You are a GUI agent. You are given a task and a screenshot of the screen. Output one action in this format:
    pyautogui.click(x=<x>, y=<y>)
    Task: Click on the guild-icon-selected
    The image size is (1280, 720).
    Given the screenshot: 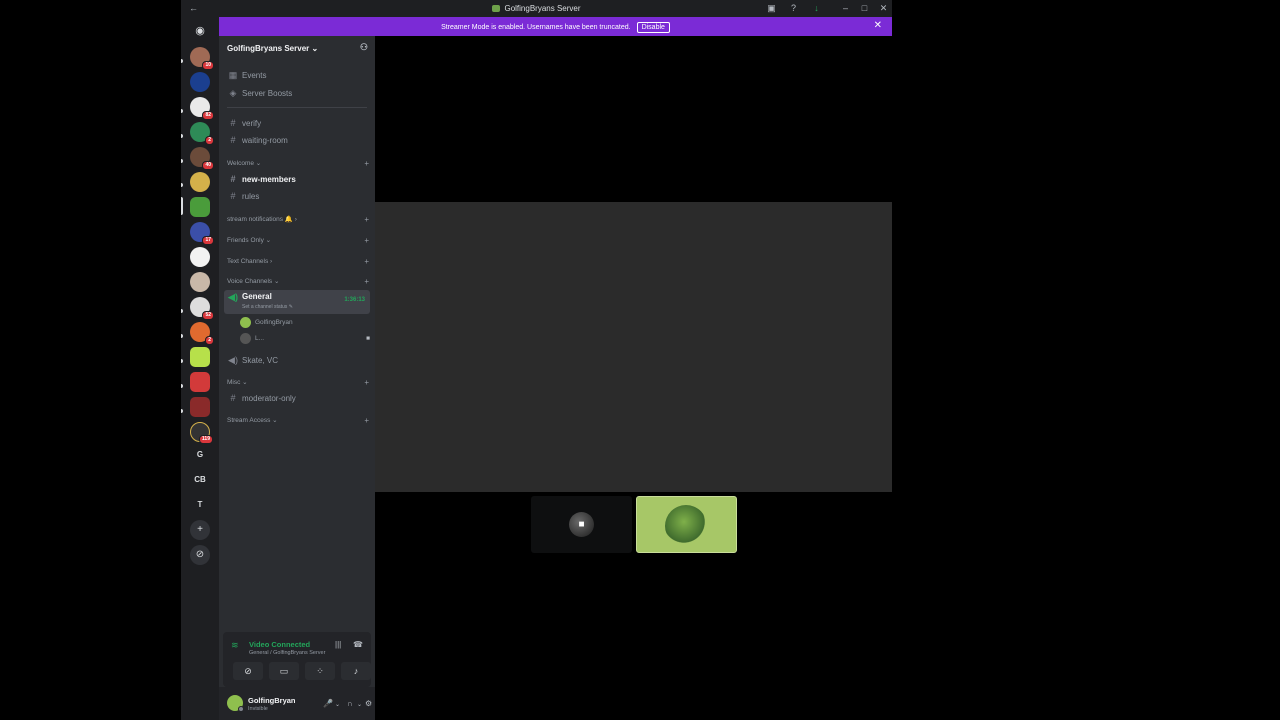 What is the action you would take?
    pyautogui.click(x=200, y=207)
    